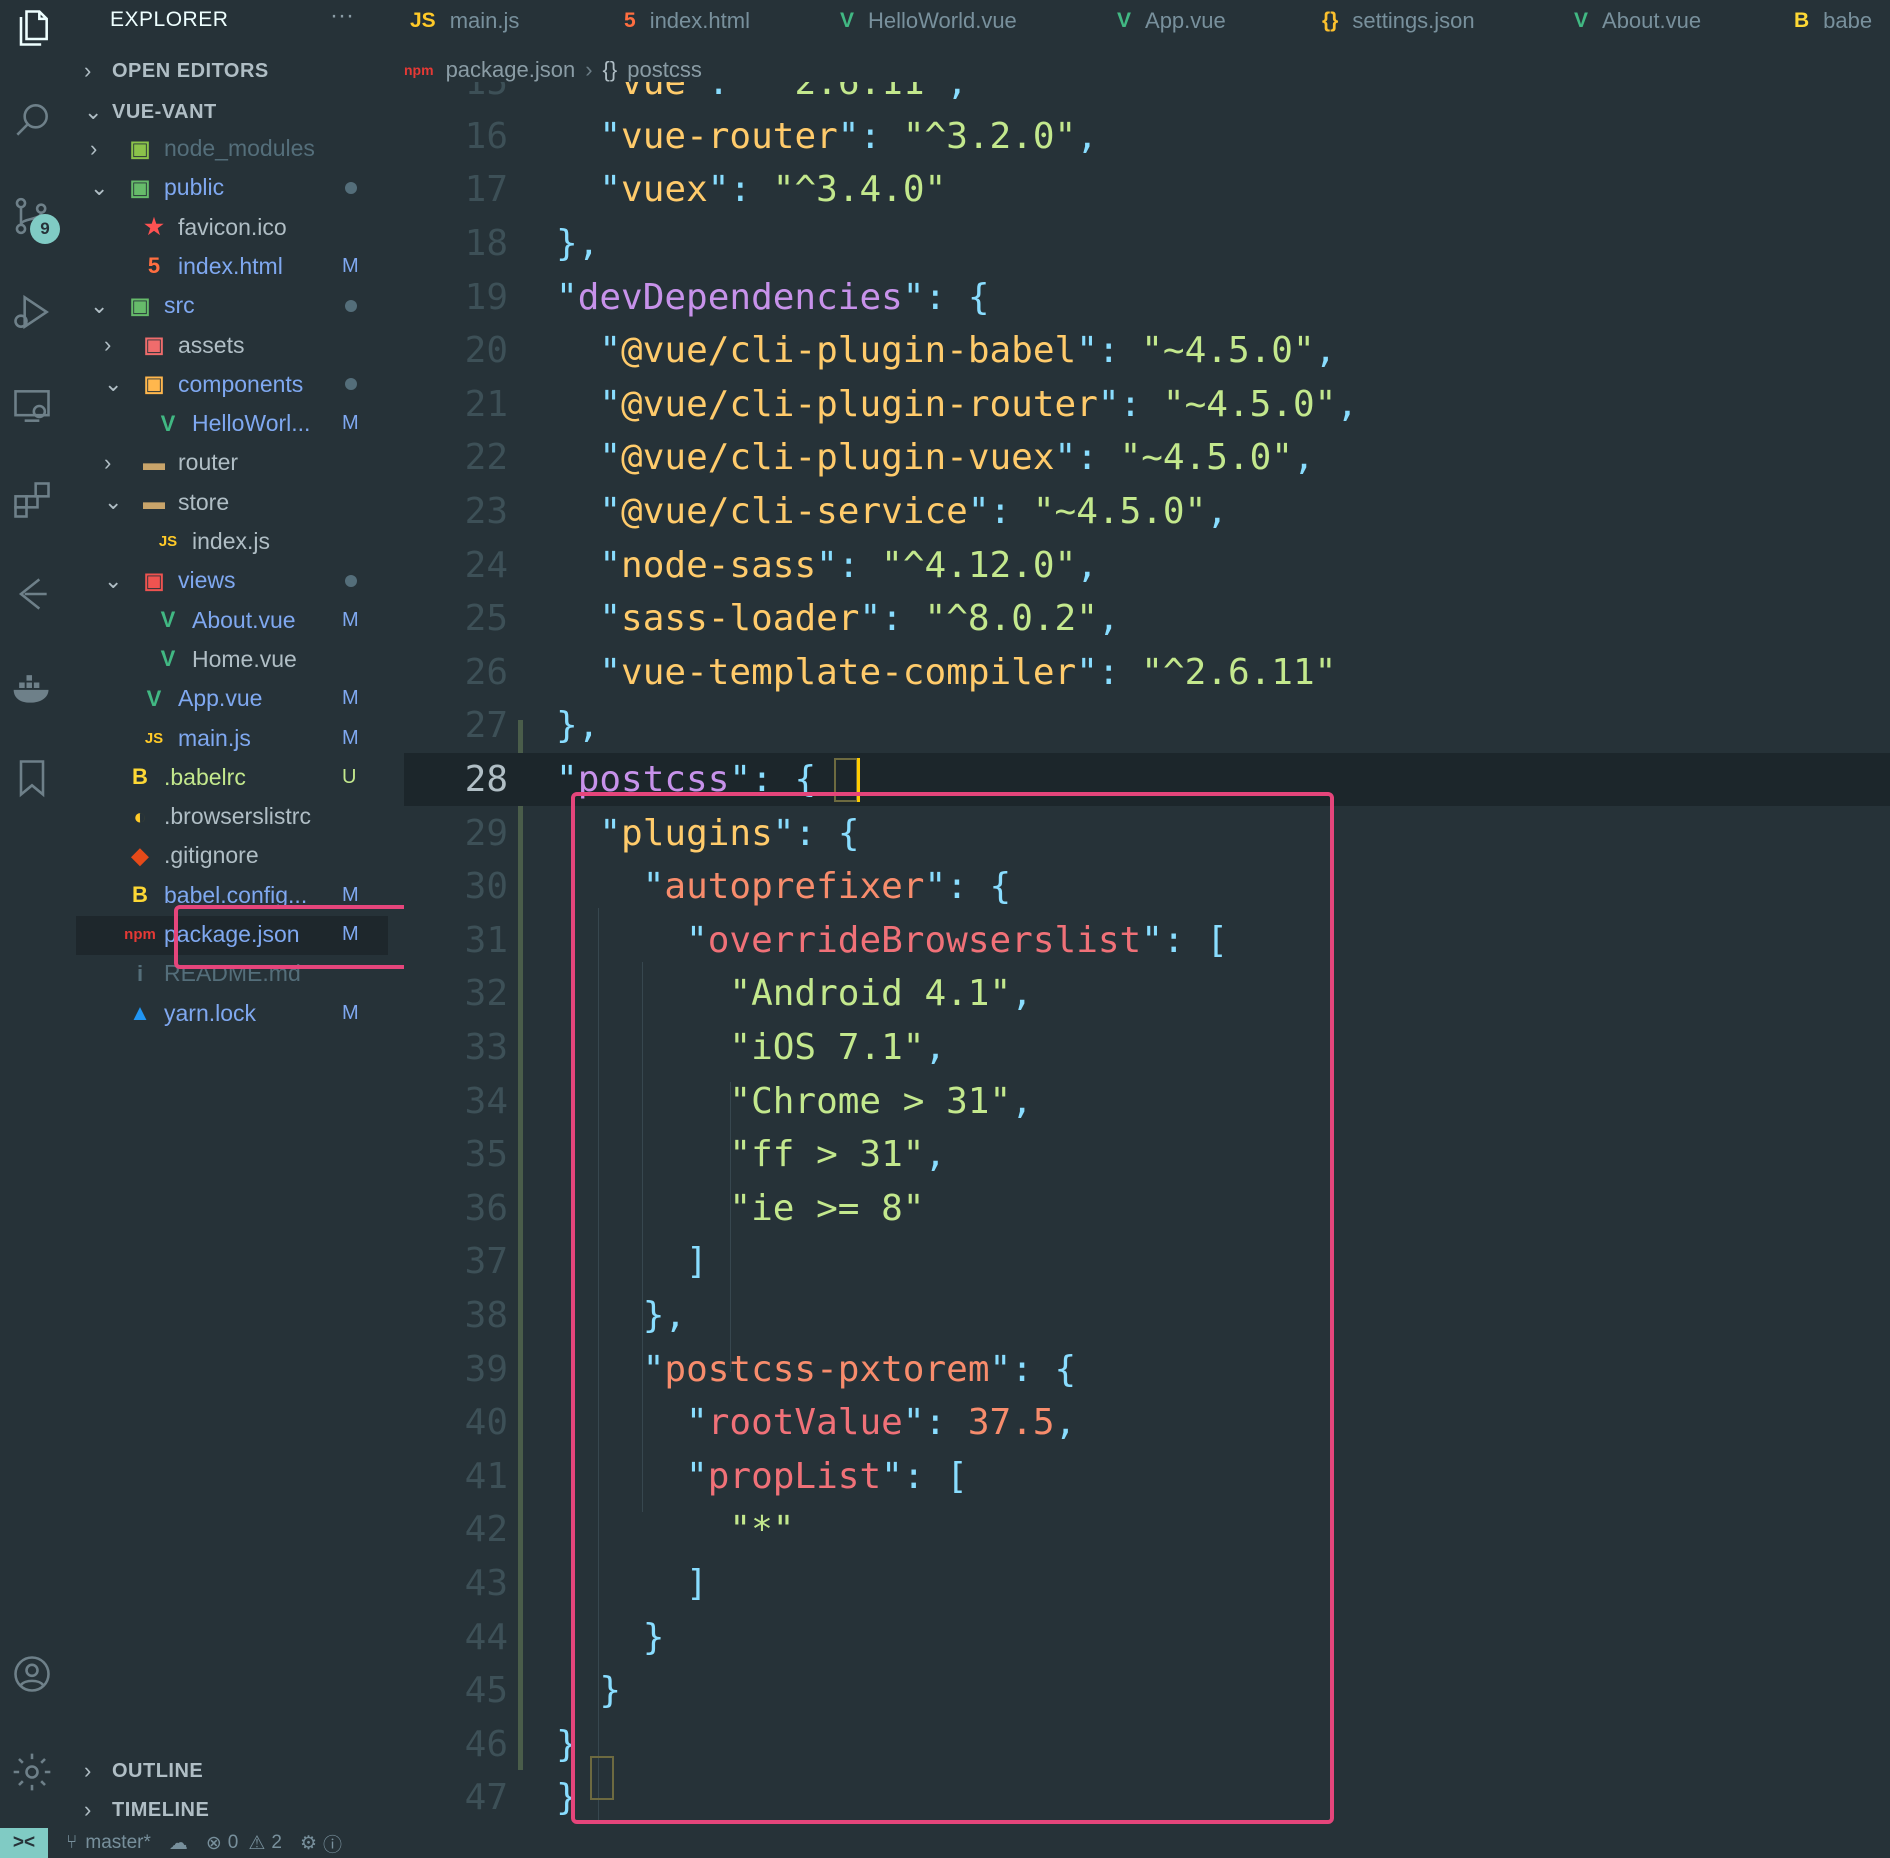 Image resolution: width=1890 pixels, height=1858 pixels. What do you see at coordinates (32, 500) in the screenshot?
I see `extensions-icon` at bounding box center [32, 500].